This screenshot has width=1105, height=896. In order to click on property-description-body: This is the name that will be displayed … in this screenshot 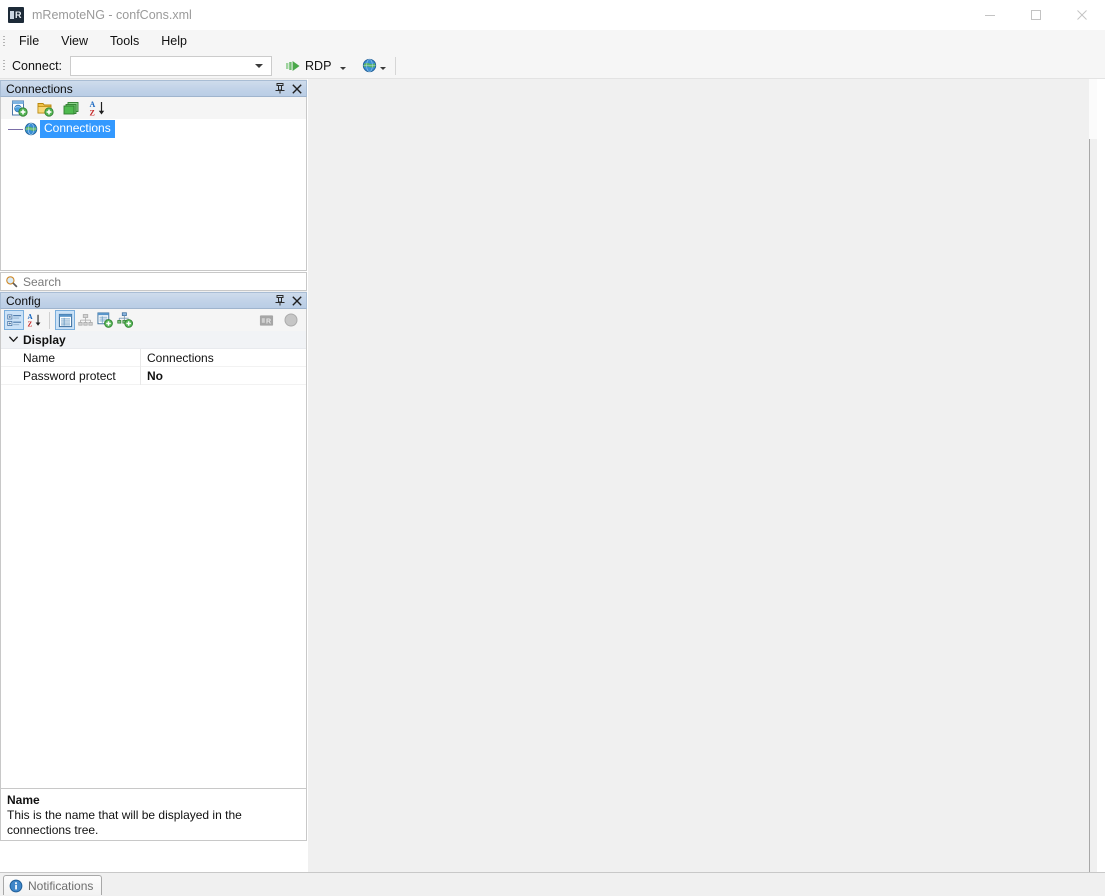, I will do `click(124, 822)`.